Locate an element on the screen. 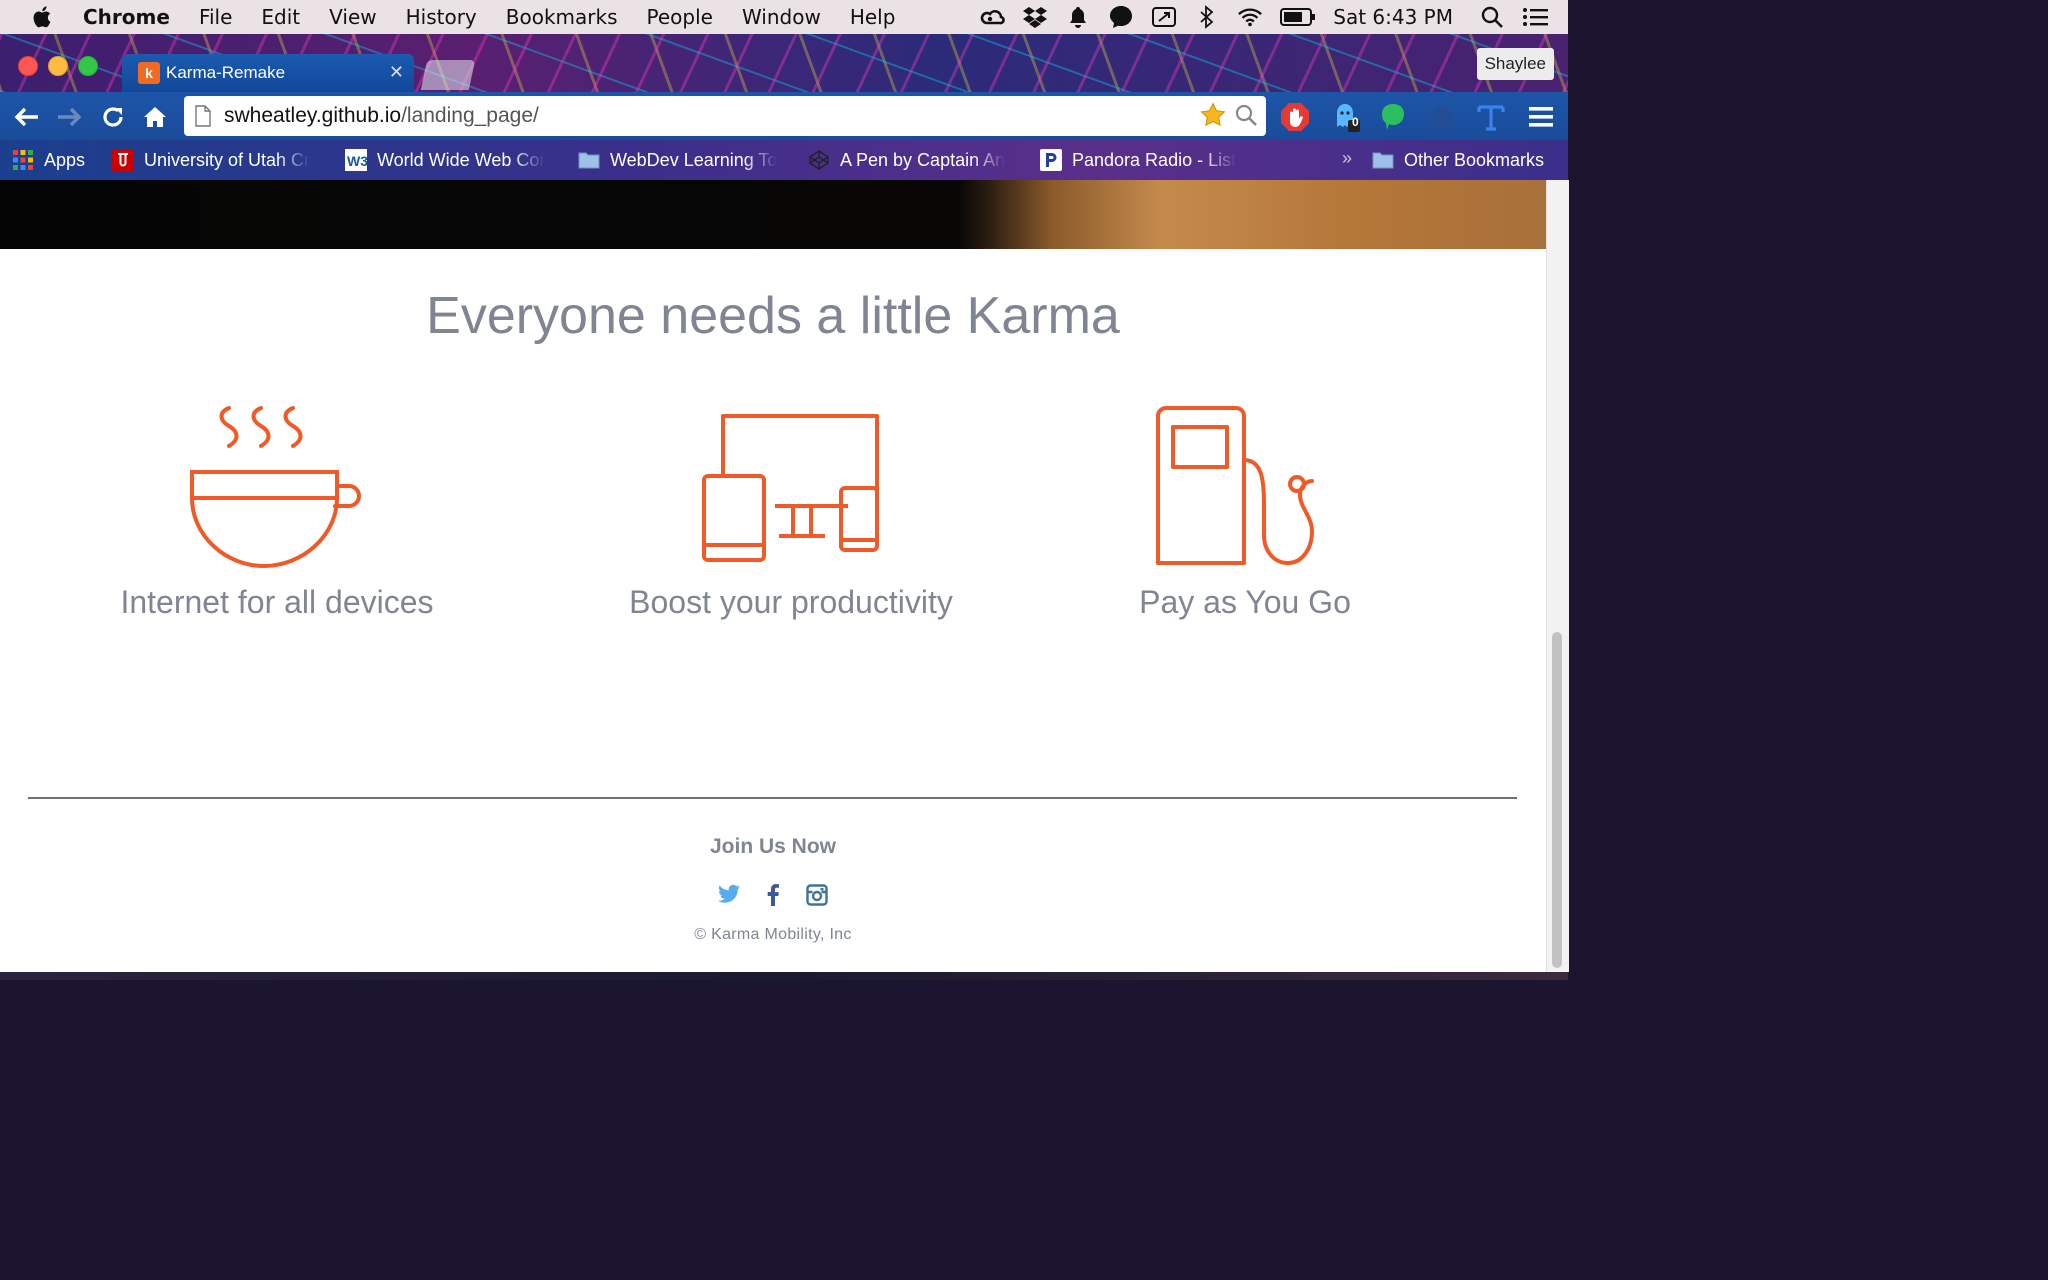 Image resolution: width=2048 pixels, height=1280 pixels. bookmark-other-bookmarks: Other Bookmarks is located at coordinates (1458, 160).